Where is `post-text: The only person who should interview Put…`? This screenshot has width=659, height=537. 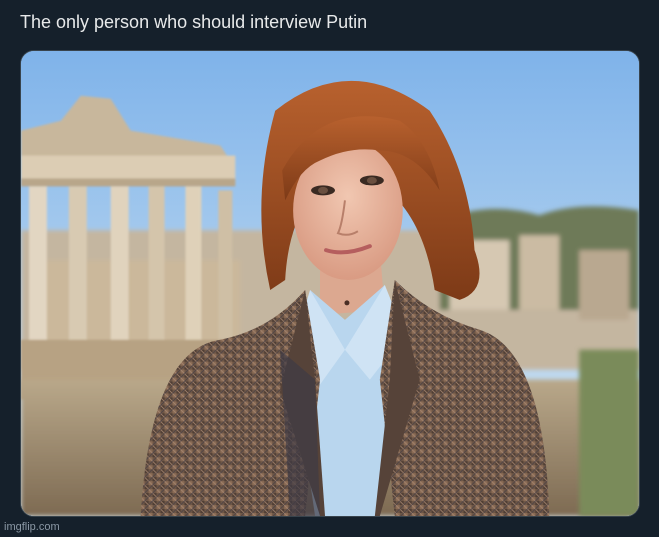 post-text: The only person who should interview Put… is located at coordinates (194, 22).